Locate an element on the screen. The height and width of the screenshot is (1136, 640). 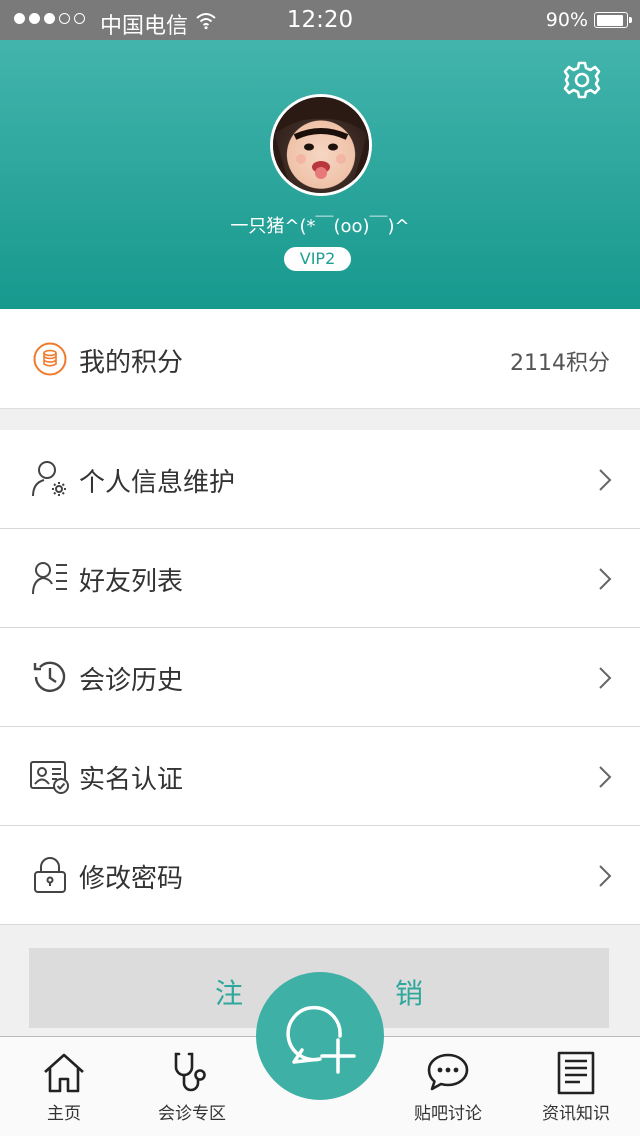
clock: 12:20 is located at coordinates (320, 20).